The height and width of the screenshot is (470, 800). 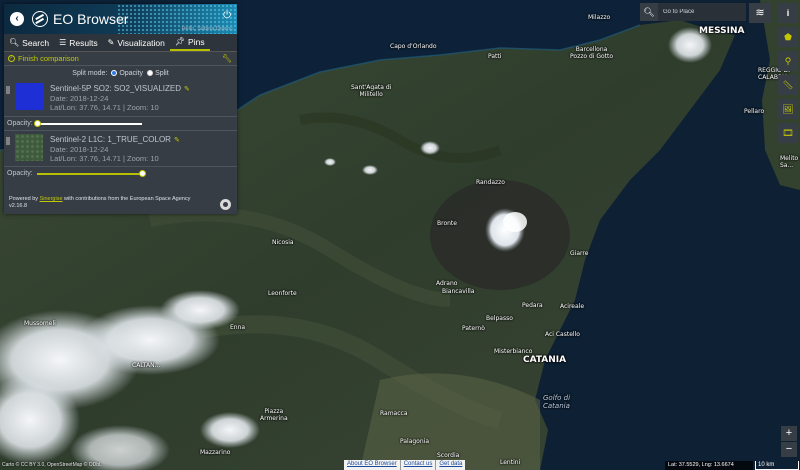 What do you see at coordinates (592, 53) in the screenshot?
I see `map-label-barcellona: Barcellona Pozzo di Gotto` at bounding box center [592, 53].